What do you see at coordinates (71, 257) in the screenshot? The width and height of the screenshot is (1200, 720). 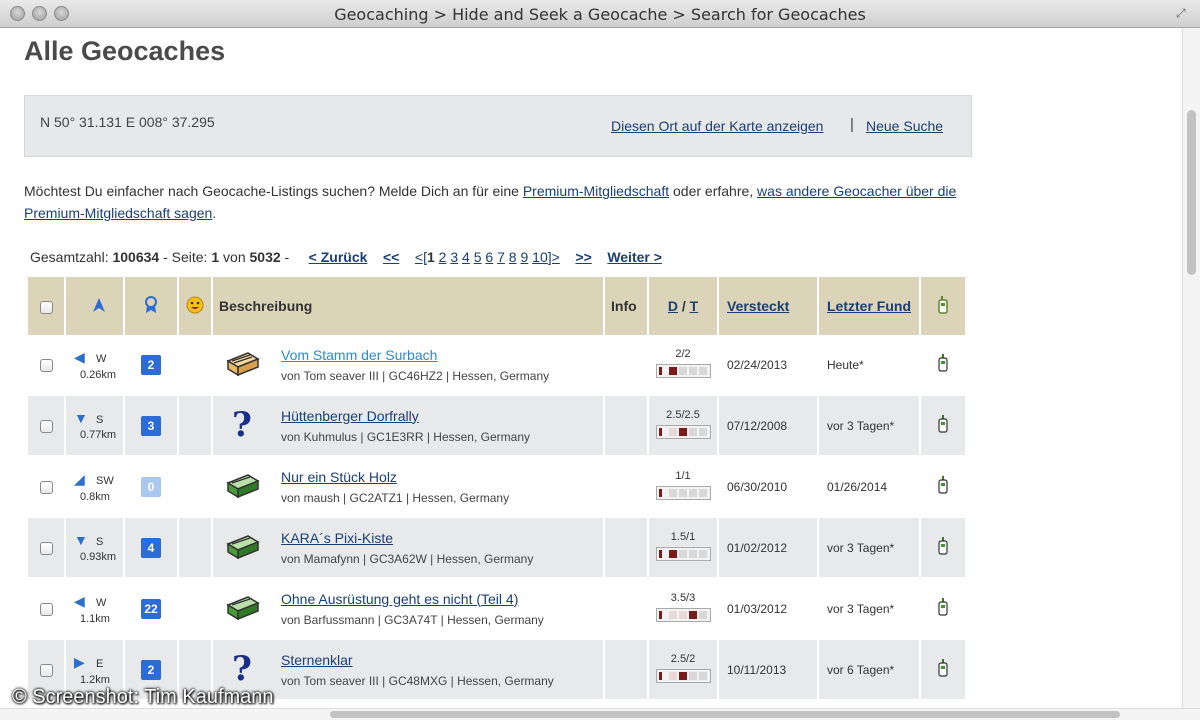 I see `total-label: Gesamtzahl:` at bounding box center [71, 257].